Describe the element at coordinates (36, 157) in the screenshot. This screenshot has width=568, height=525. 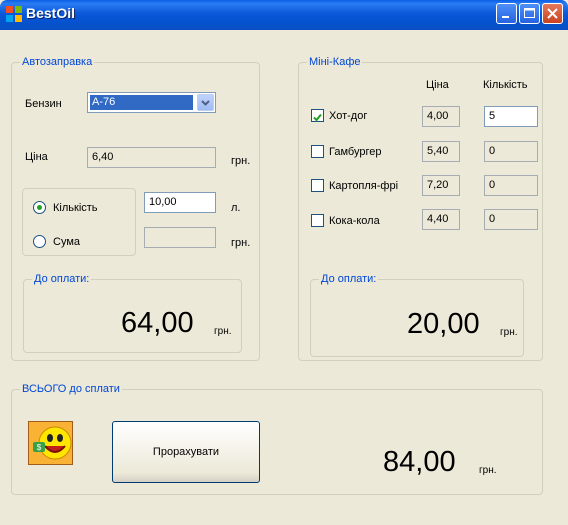
I see `price-label: Ціна` at that location.